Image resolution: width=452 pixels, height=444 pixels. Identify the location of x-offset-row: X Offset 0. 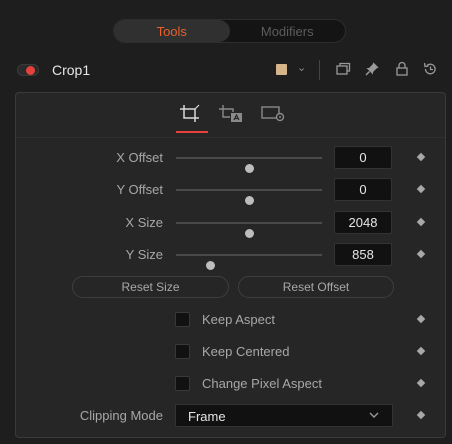
(230, 159).